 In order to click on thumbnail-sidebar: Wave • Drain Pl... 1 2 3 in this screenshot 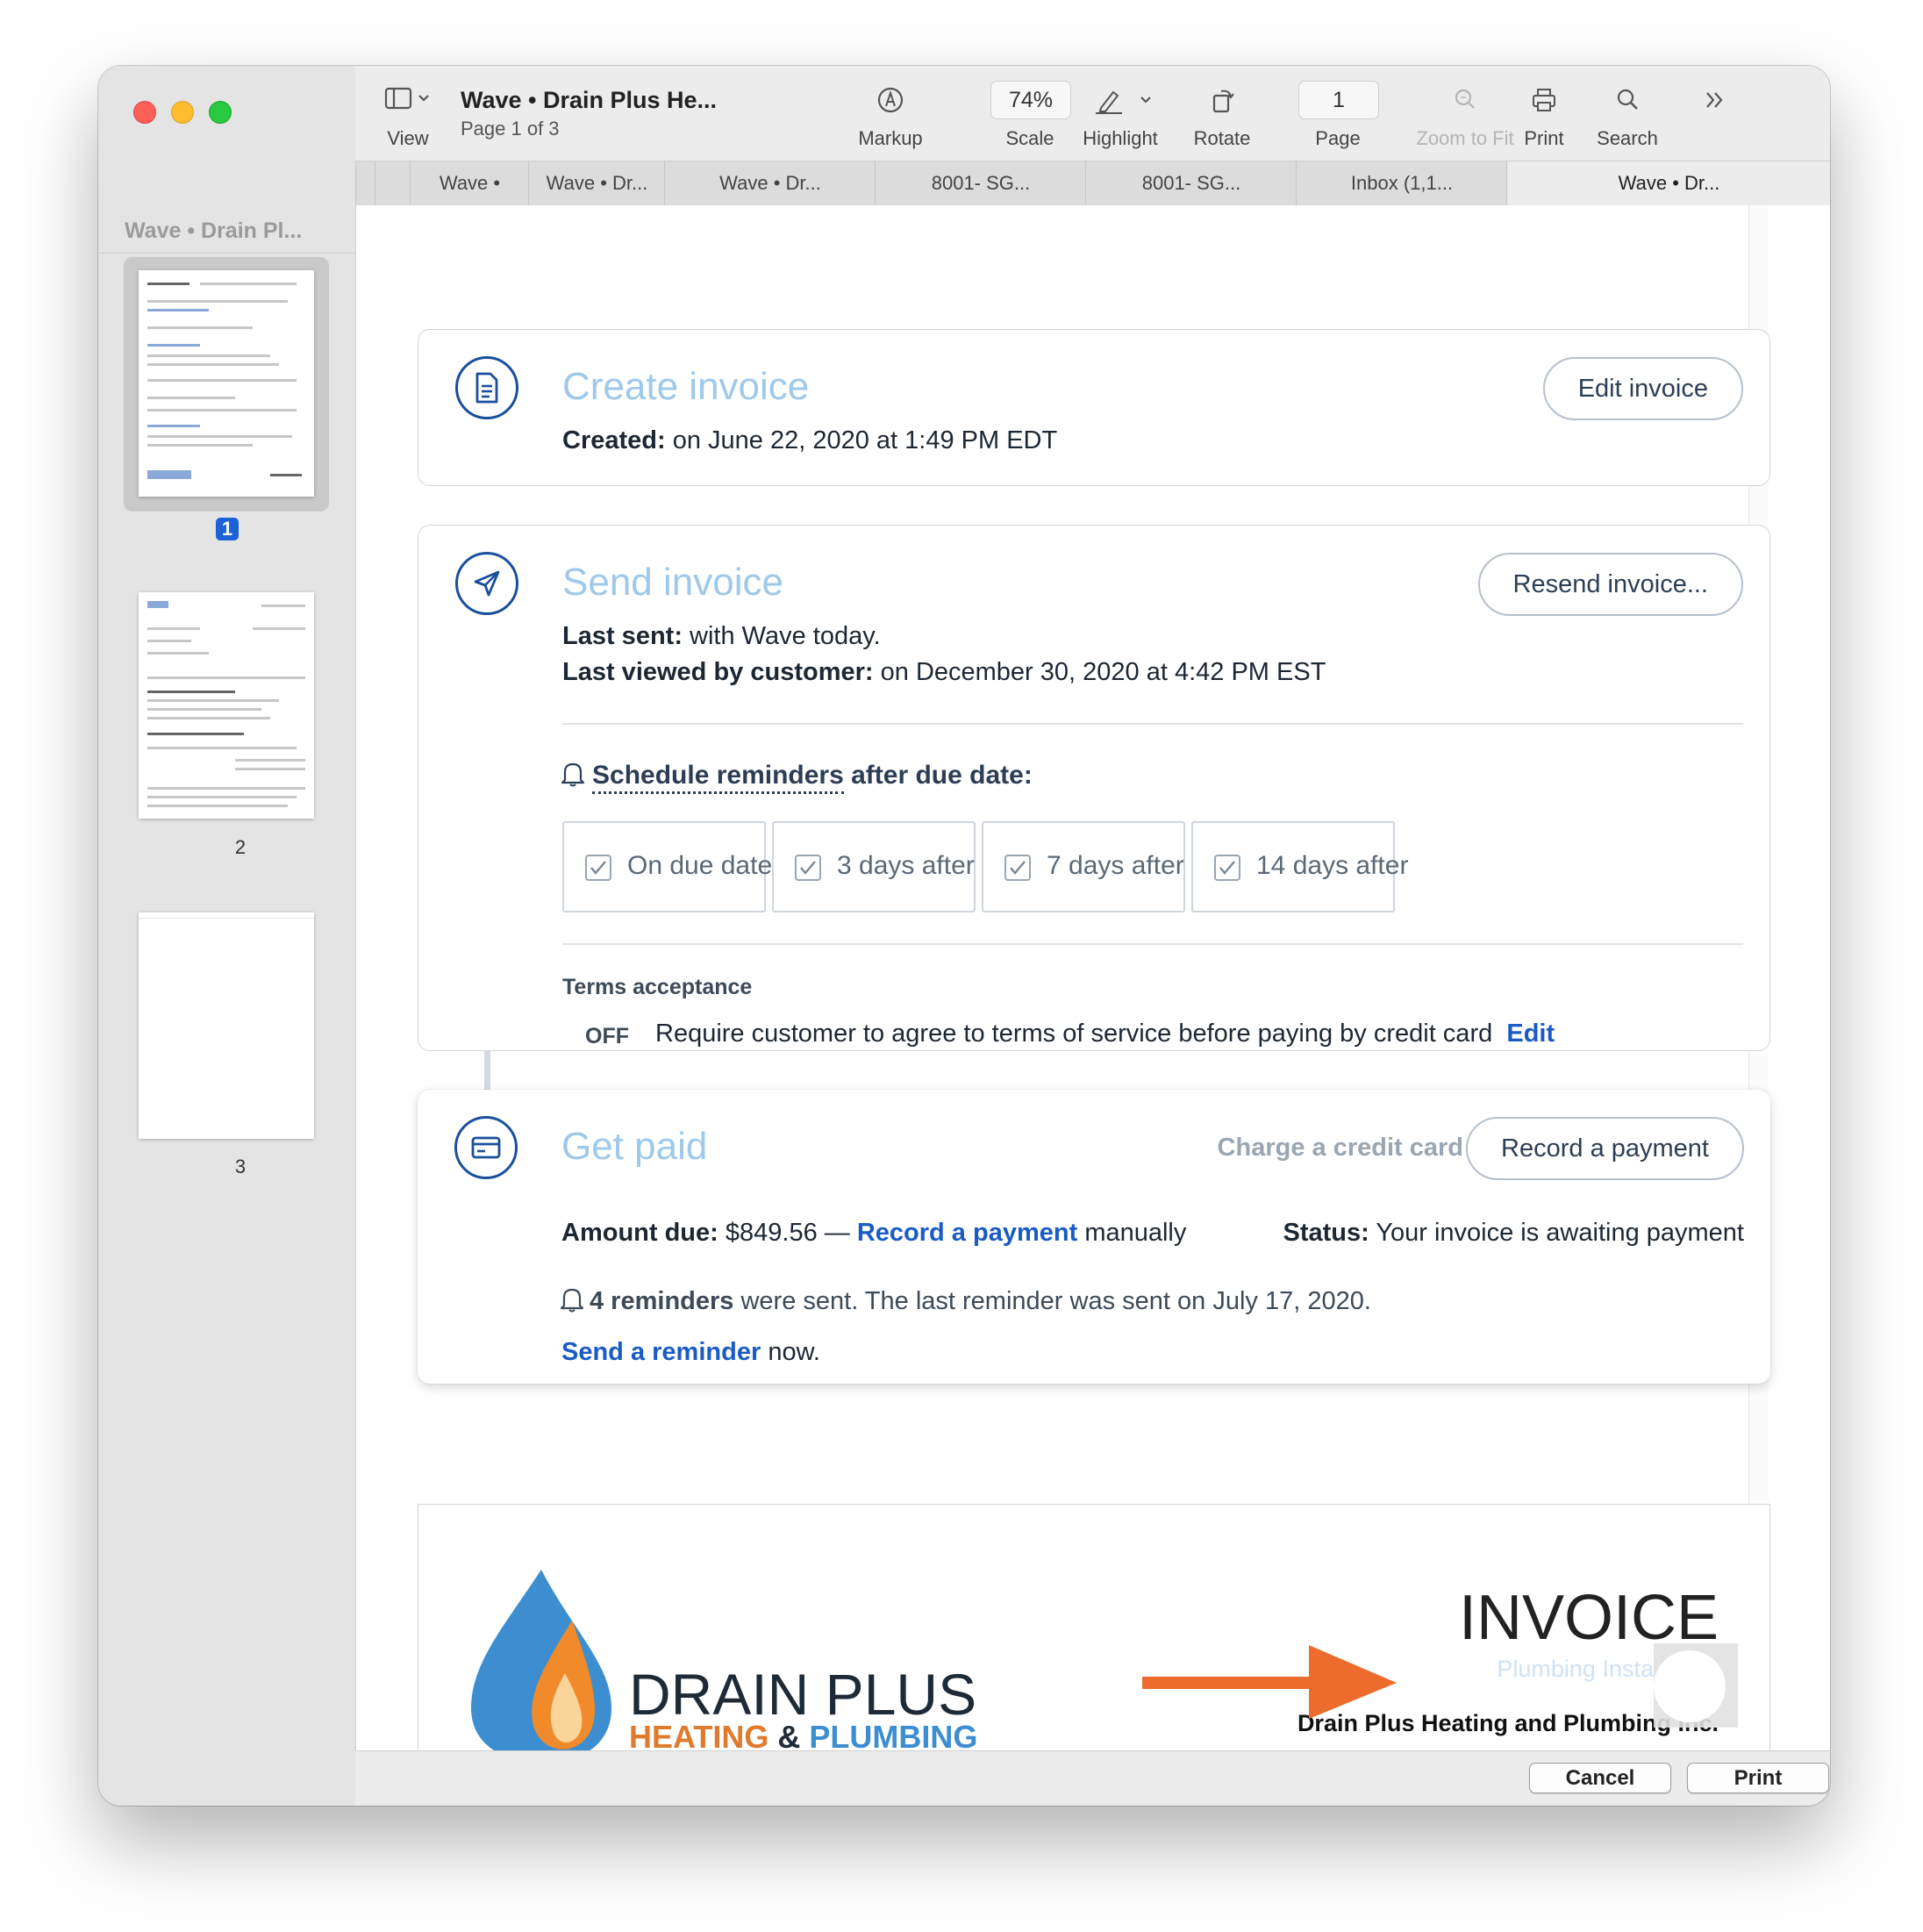, I will do `click(227, 936)`.